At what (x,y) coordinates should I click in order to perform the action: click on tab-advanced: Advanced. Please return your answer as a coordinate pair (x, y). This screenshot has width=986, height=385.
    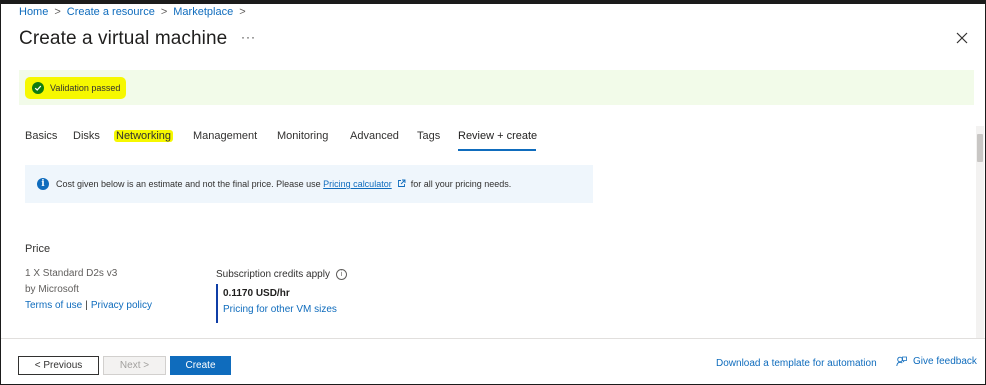
    Looking at the image, I should click on (374, 136).